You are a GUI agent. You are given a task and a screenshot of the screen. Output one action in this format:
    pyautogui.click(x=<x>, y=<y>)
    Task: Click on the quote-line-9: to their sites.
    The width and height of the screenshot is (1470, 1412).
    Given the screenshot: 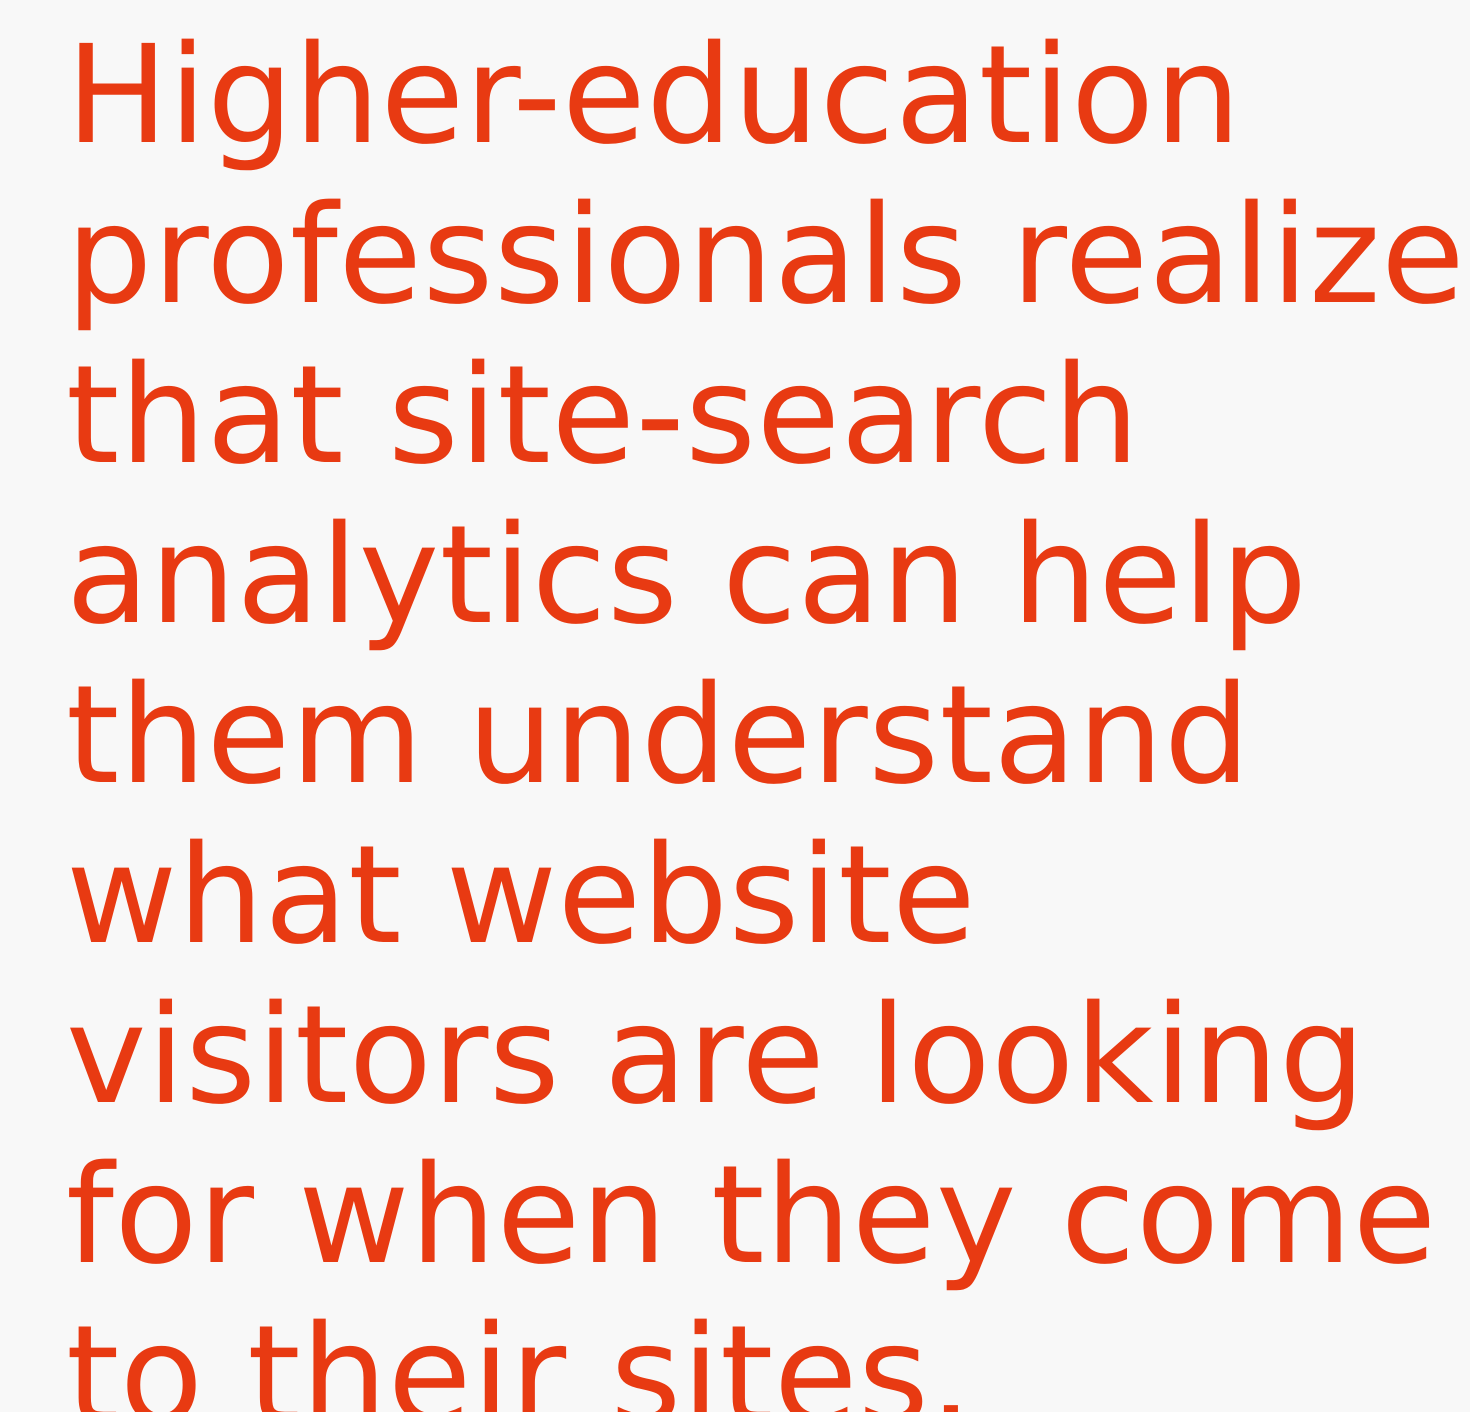 What is the action you would take?
    pyautogui.click(x=520, y=1354)
    